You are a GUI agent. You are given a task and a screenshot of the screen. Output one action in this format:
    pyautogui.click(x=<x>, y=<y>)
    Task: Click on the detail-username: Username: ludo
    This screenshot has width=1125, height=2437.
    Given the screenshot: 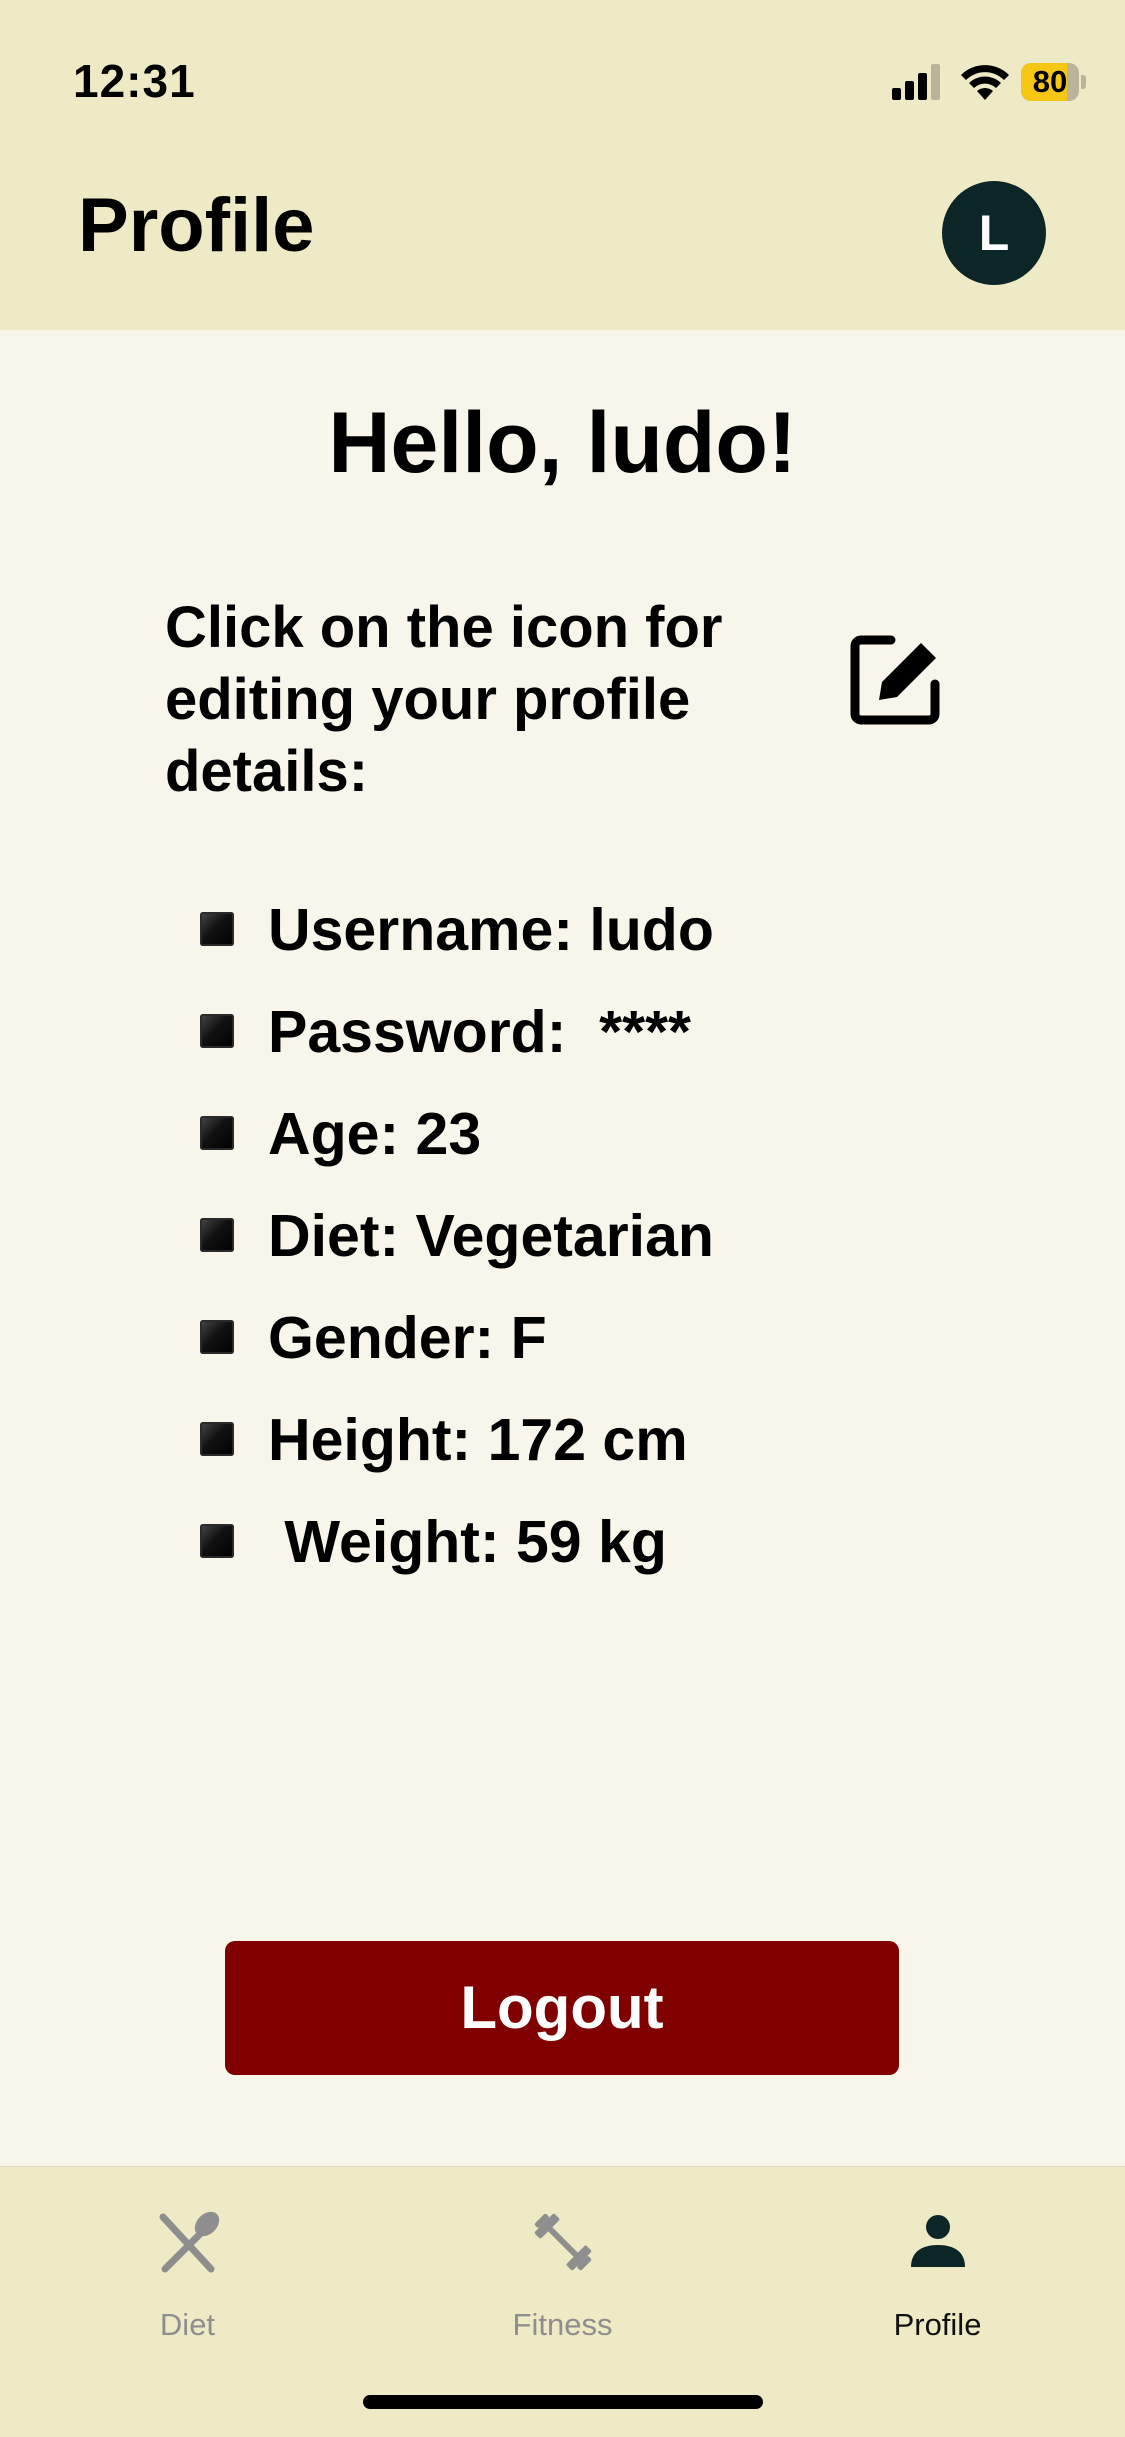 What is the action you would take?
    pyautogui.click(x=562, y=931)
    